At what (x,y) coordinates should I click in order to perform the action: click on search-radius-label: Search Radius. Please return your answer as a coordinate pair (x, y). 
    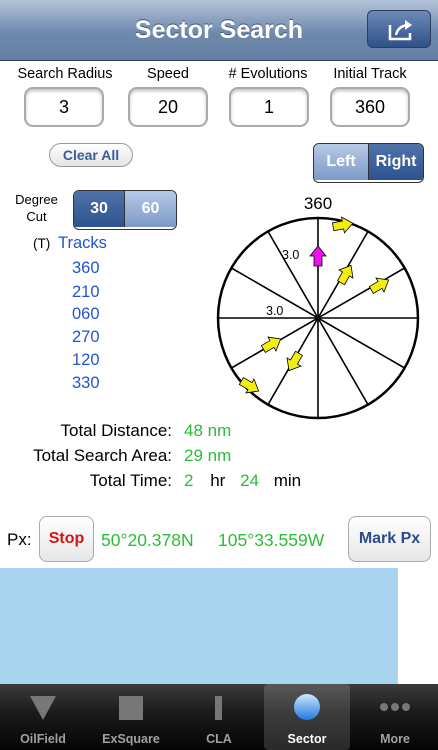
    Looking at the image, I should click on (65, 74).